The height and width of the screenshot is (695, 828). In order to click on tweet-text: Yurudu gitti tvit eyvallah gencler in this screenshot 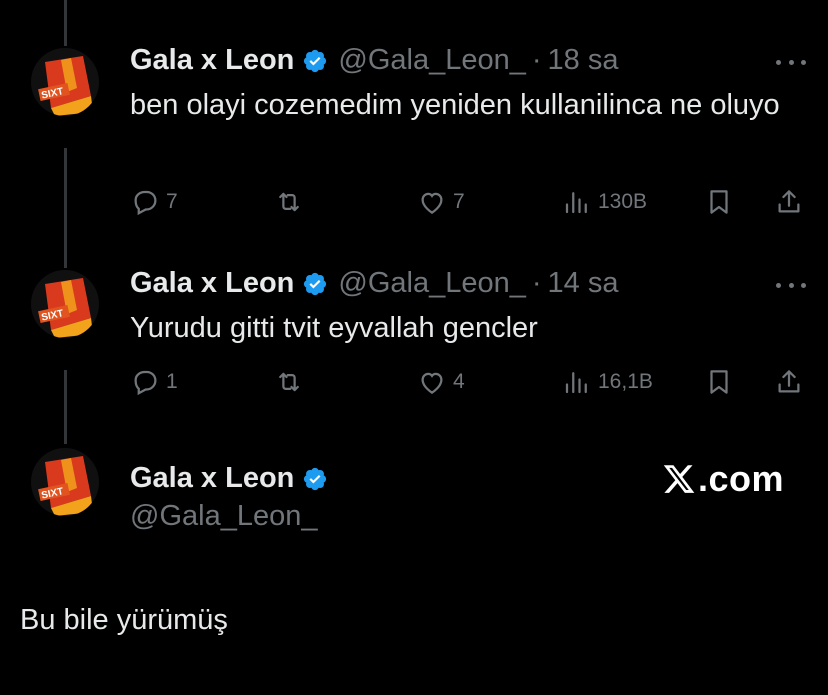, I will do `click(334, 328)`.